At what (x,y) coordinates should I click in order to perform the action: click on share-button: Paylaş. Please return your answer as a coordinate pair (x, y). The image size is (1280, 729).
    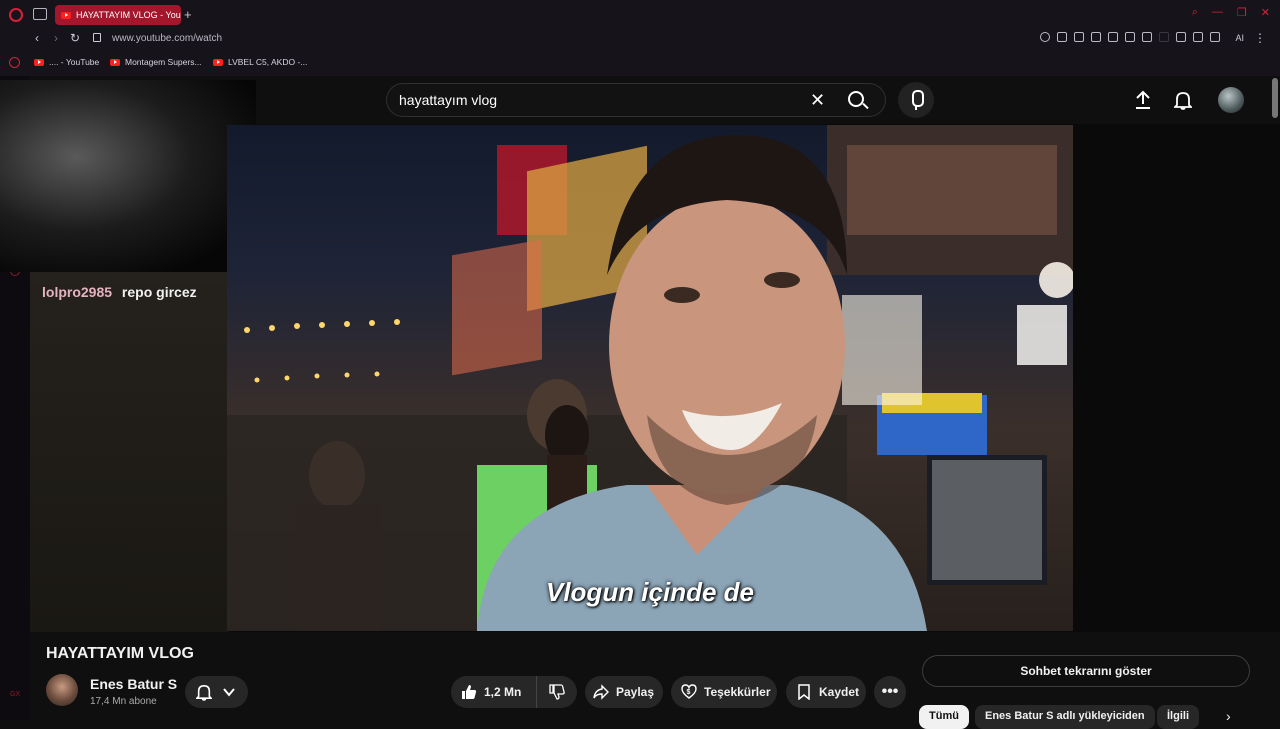
    Looking at the image, I should click on (624, 692).